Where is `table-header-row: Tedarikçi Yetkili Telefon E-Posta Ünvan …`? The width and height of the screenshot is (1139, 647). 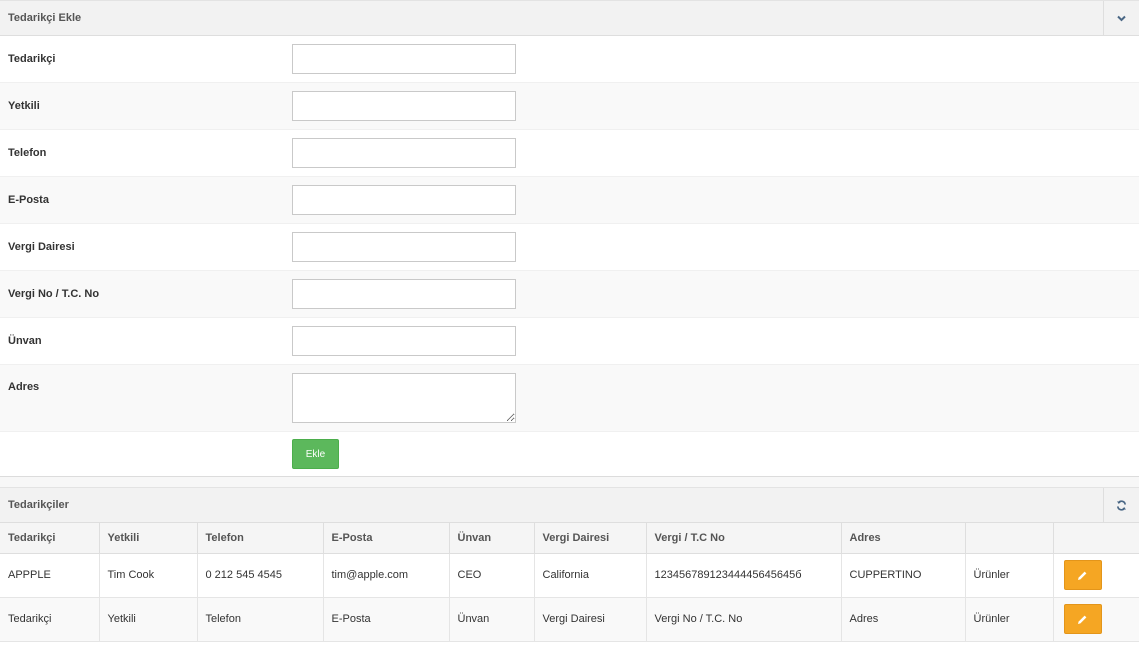
table-header-row: Tedarikçi Yetkili Telefon E-Posta Ünvan … is located at coordinates (569, 538).